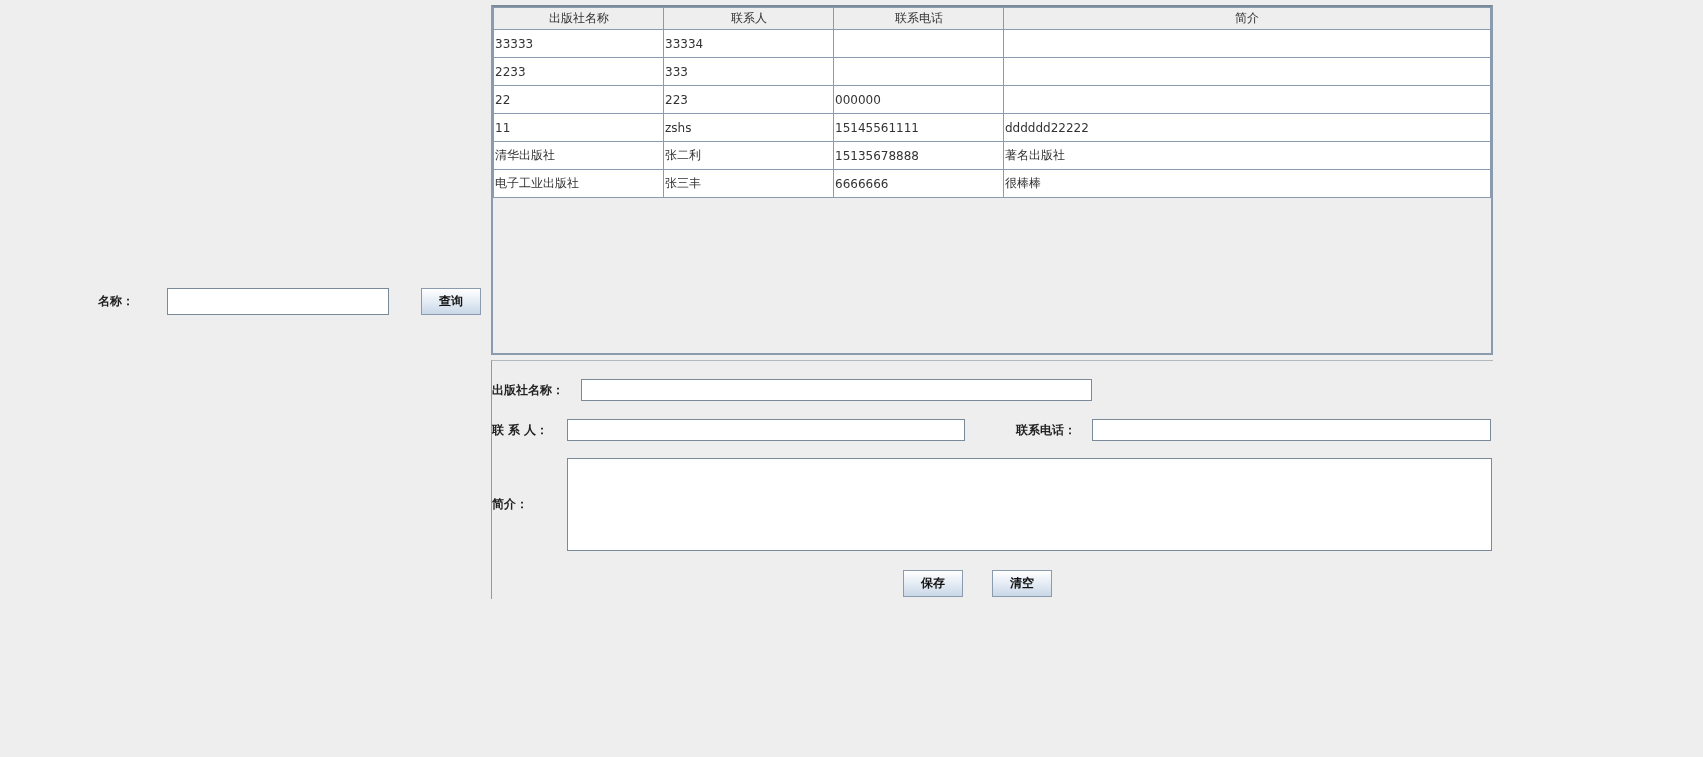 This screenshot has width=1703, height=757. What do you see at coordinates (510, 504) in the screenshot?
I see `intro-label: 简介：` at bounding box center [510, 504].